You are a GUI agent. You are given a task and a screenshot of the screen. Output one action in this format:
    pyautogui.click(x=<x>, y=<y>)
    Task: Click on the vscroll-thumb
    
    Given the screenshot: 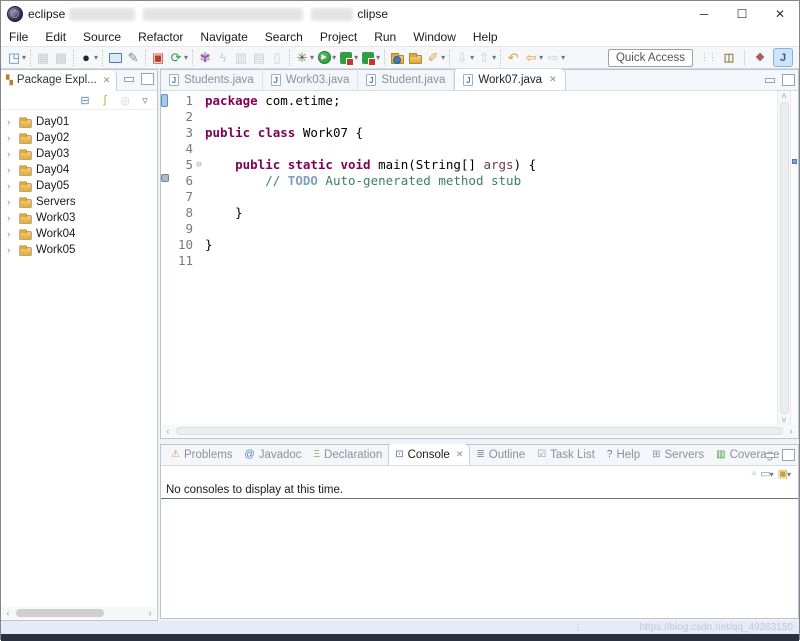 What is the action you would take?
    pyautogui.click(x=784, y=258)
    